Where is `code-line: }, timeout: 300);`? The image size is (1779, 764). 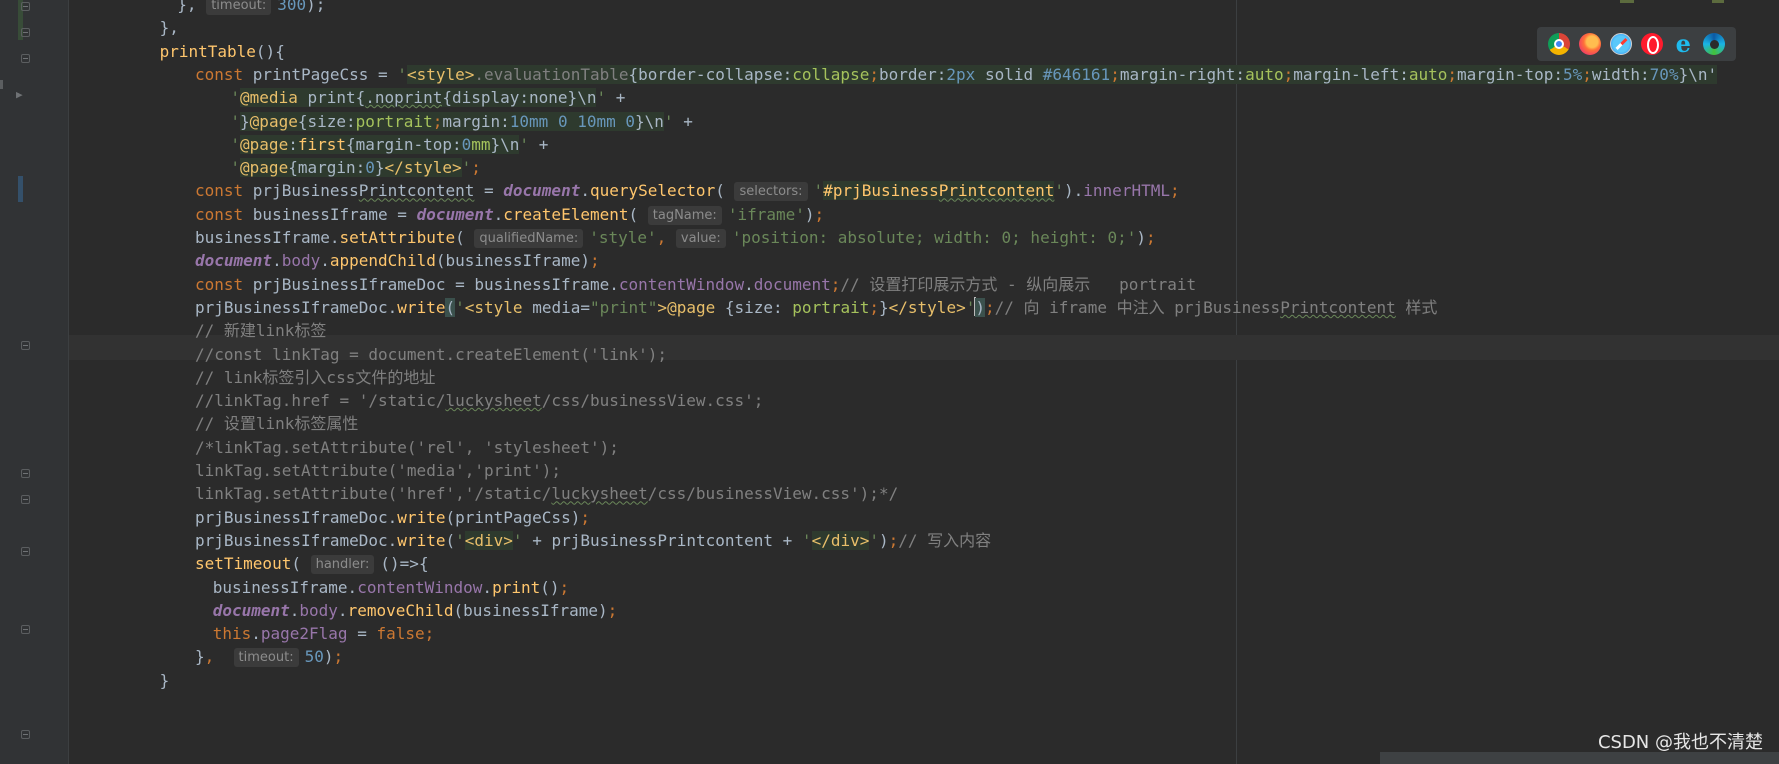
code-line: }, timeout: 300); is located at coordinates (251, 9).